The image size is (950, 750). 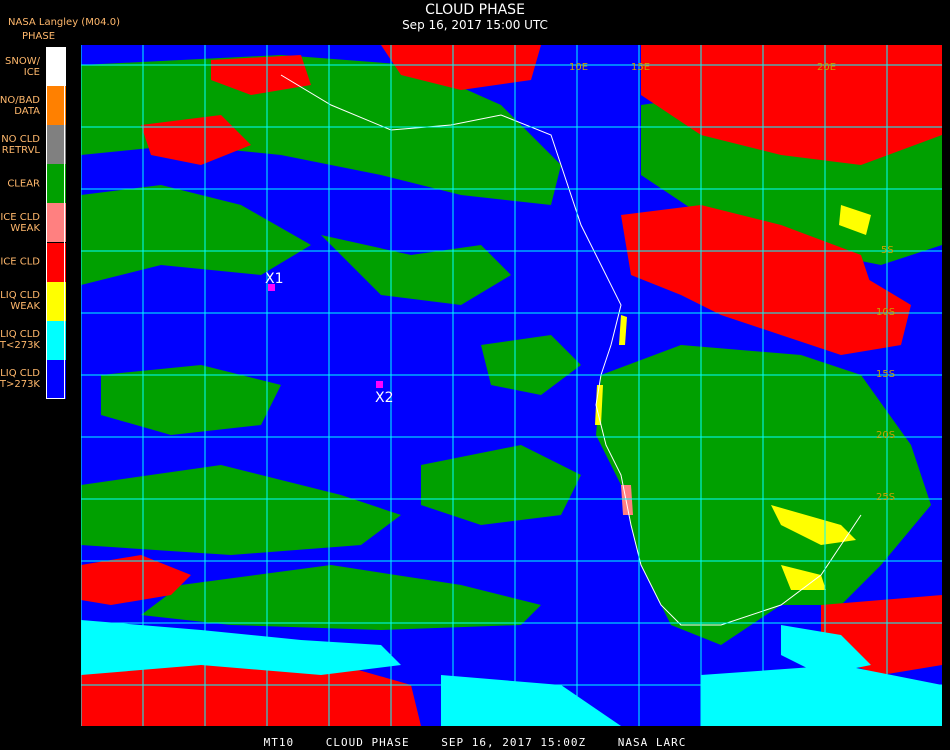 I want to click on marker-x2-label: X2, so click(x=384, y=398).